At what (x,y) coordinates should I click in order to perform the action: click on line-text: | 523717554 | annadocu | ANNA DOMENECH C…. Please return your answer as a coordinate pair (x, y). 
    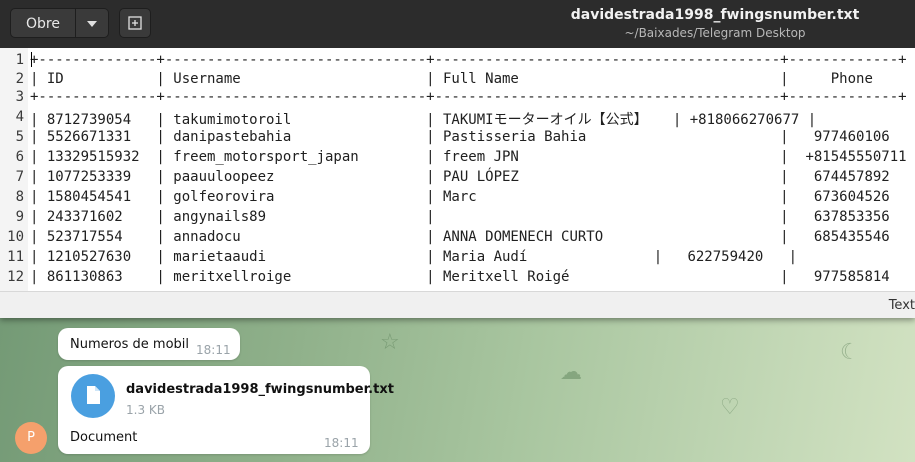
    Looking at the image, I should click on (472, 237).